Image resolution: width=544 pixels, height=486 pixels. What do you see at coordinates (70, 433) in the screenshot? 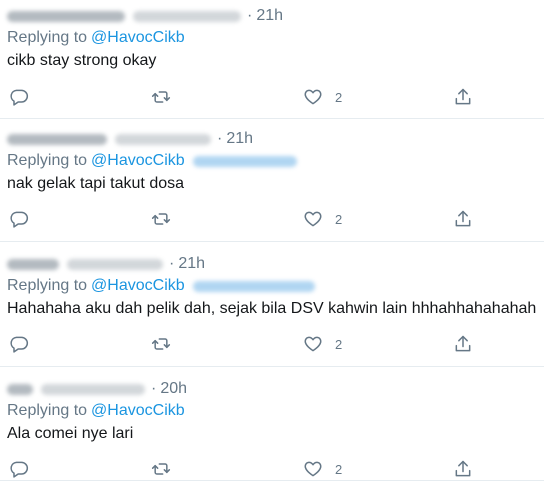
I see `tweet-text: Ala comei nye lari` at bounding box center [70, 433].